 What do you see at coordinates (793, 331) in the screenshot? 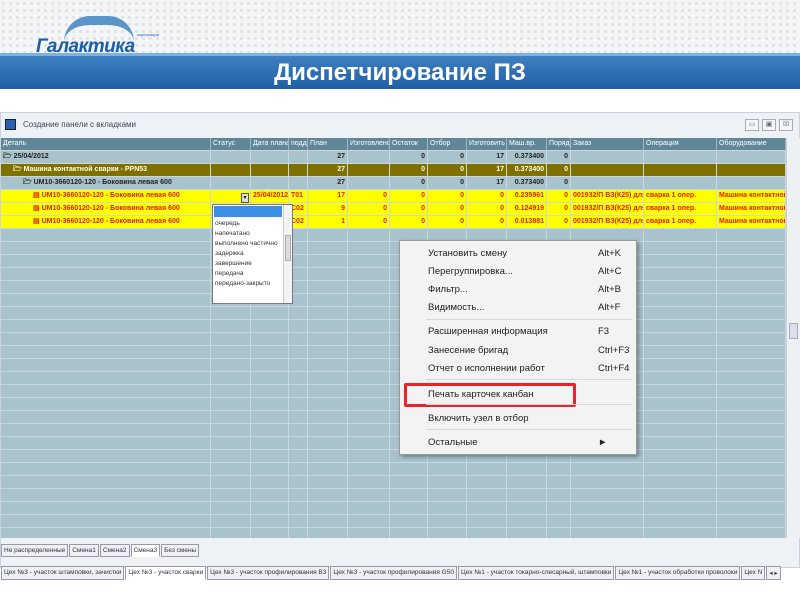
I see `scroll-thumb` at bounding box center [793, 331].